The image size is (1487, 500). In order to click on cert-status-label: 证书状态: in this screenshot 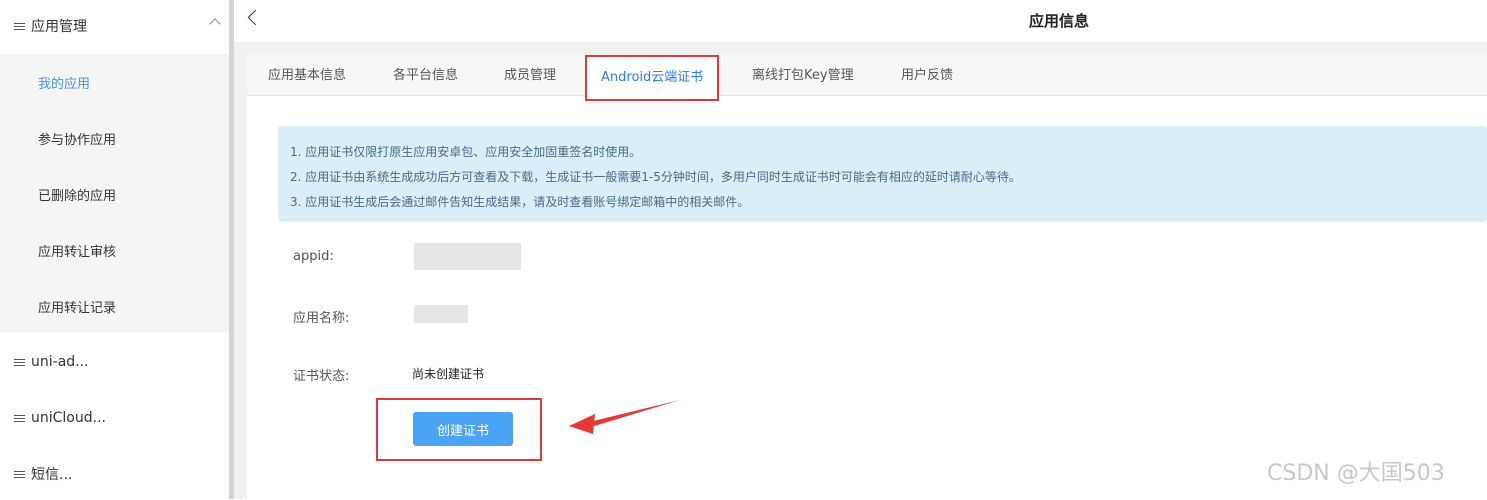, I will do `click(321, 376)`.